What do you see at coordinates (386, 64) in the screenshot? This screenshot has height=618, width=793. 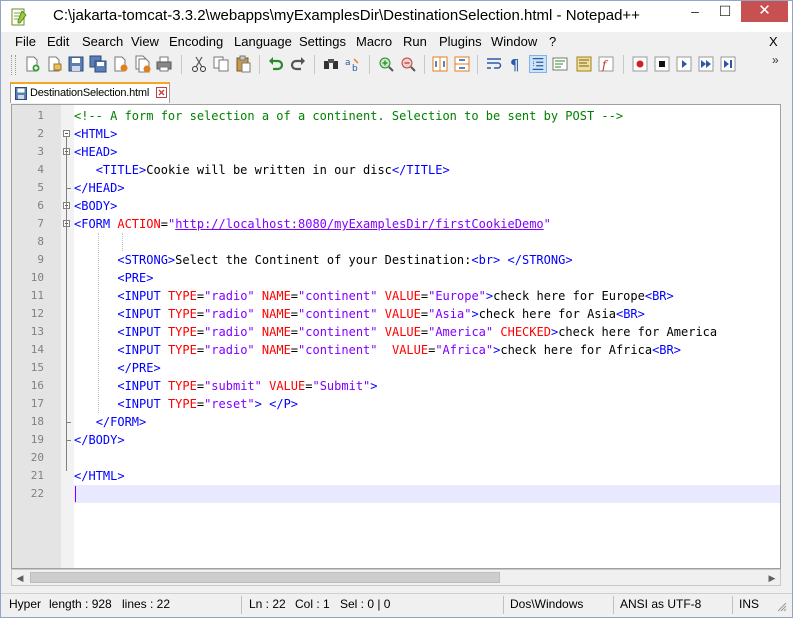 I see `zoom-in-icon` at bounding box center [386, 64].